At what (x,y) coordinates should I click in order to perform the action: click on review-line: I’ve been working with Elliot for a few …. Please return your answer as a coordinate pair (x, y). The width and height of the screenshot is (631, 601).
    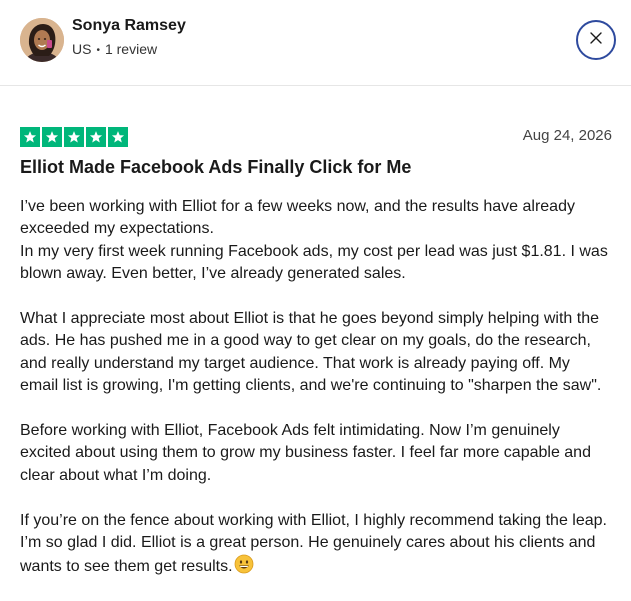
    Looking at the image, I should click on (297, 218).